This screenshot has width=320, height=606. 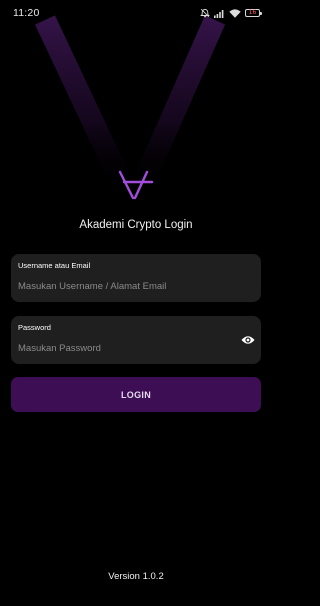 What do you see at coordinates (34, 327) in the screenshot?
I see `password-label: Password` at bounding box center [34, 327].